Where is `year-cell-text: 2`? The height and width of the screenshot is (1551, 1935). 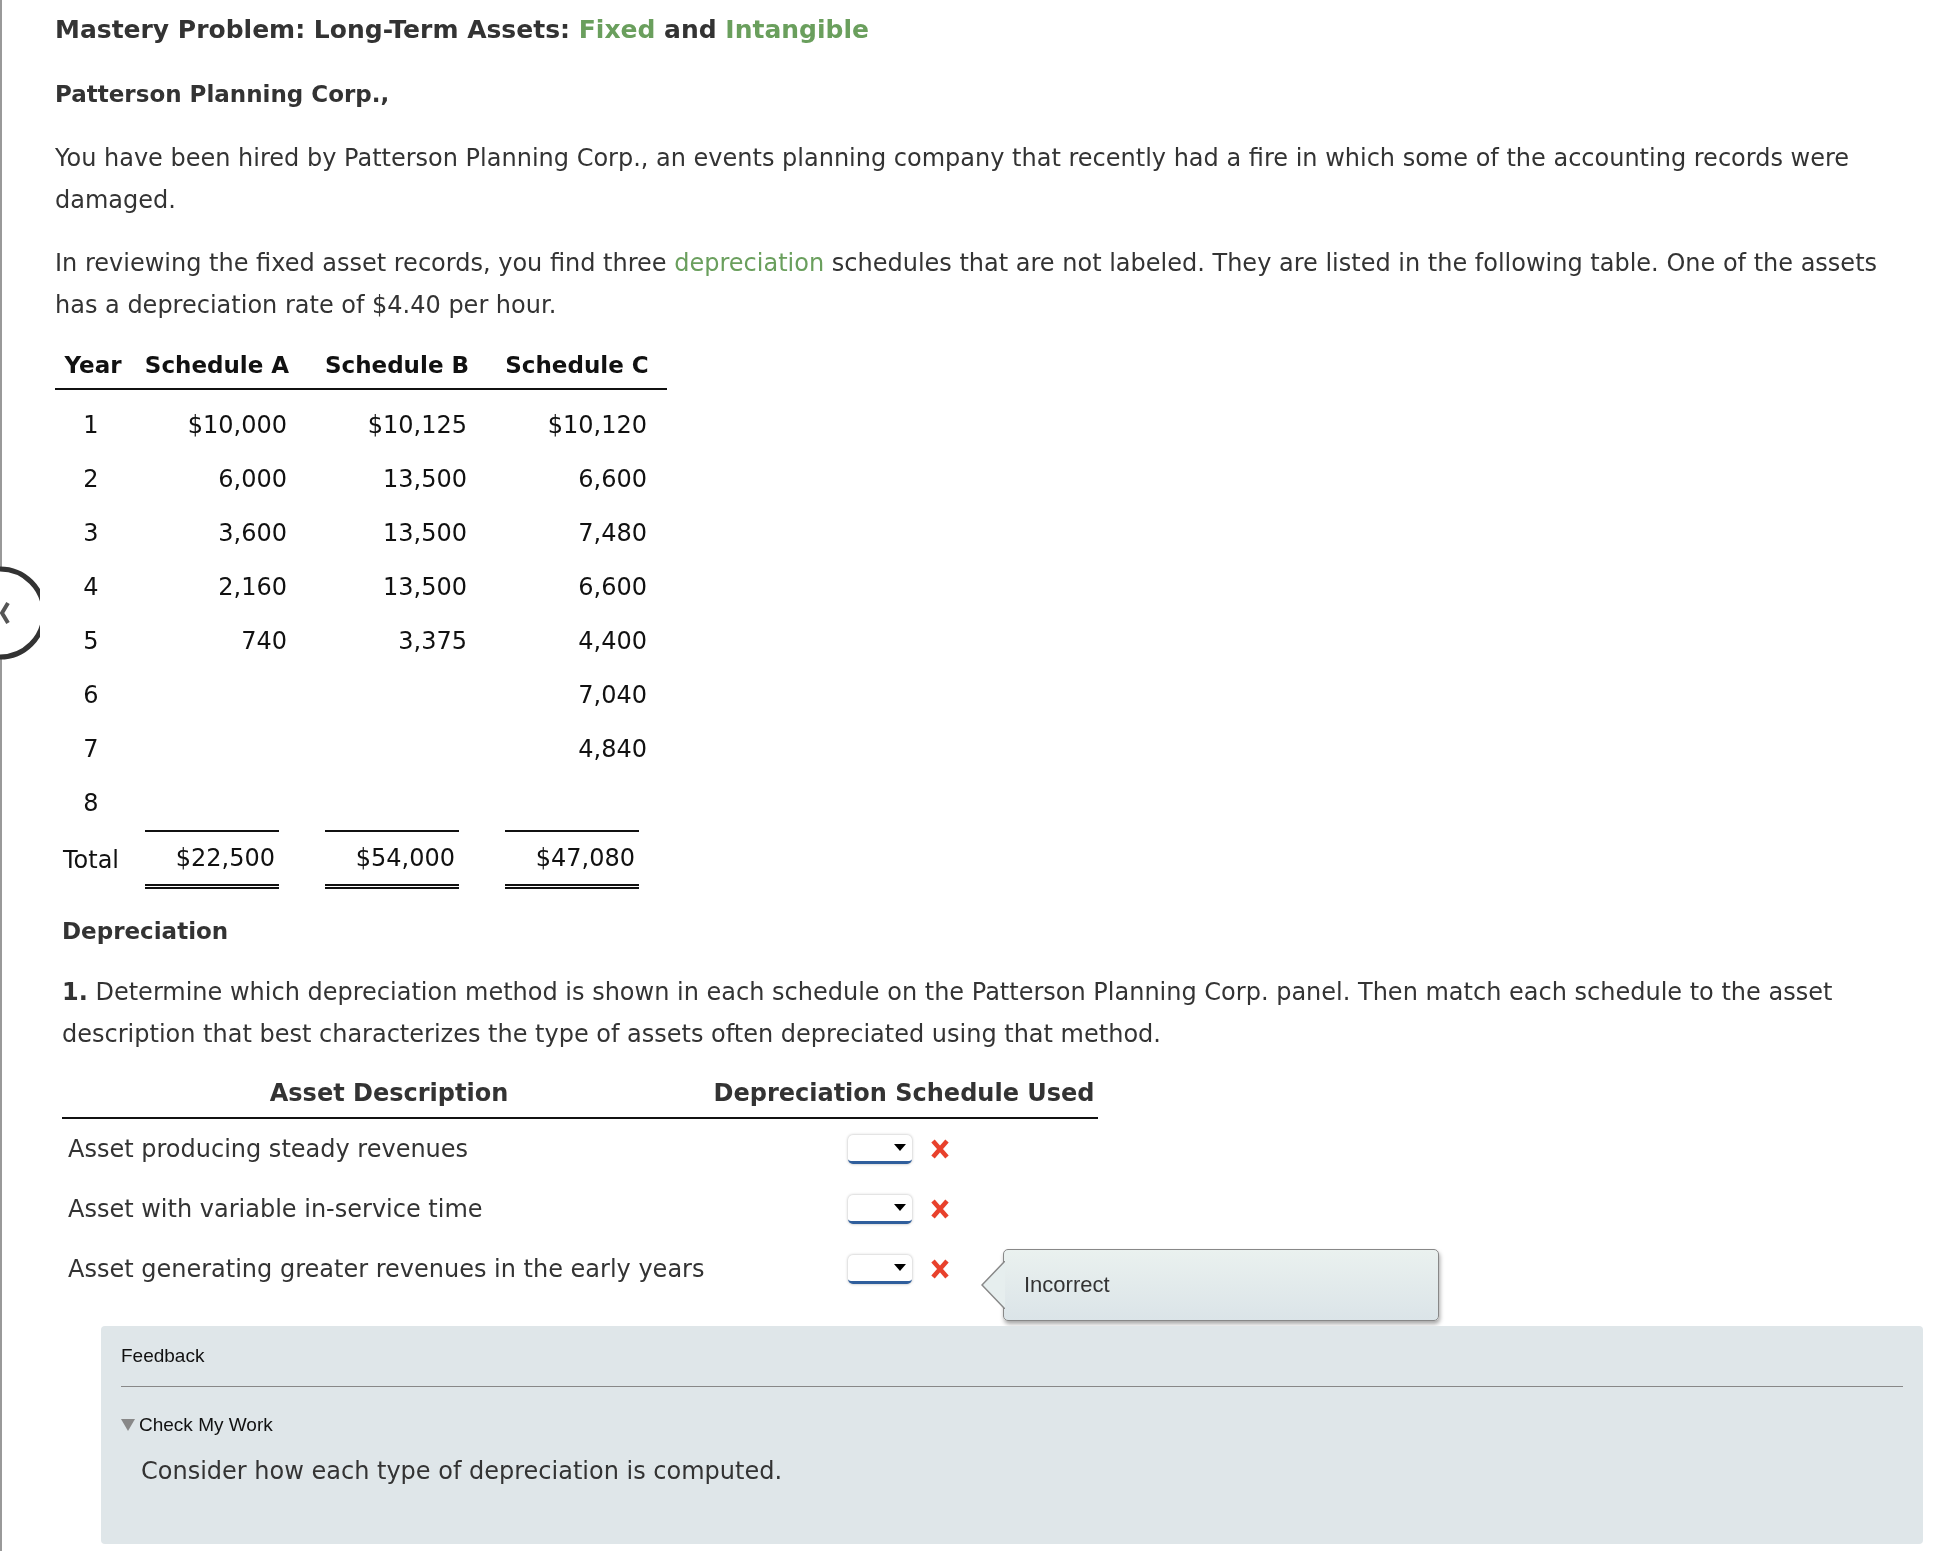 year-cell-text: 2 is located at coordinates (91, 479).